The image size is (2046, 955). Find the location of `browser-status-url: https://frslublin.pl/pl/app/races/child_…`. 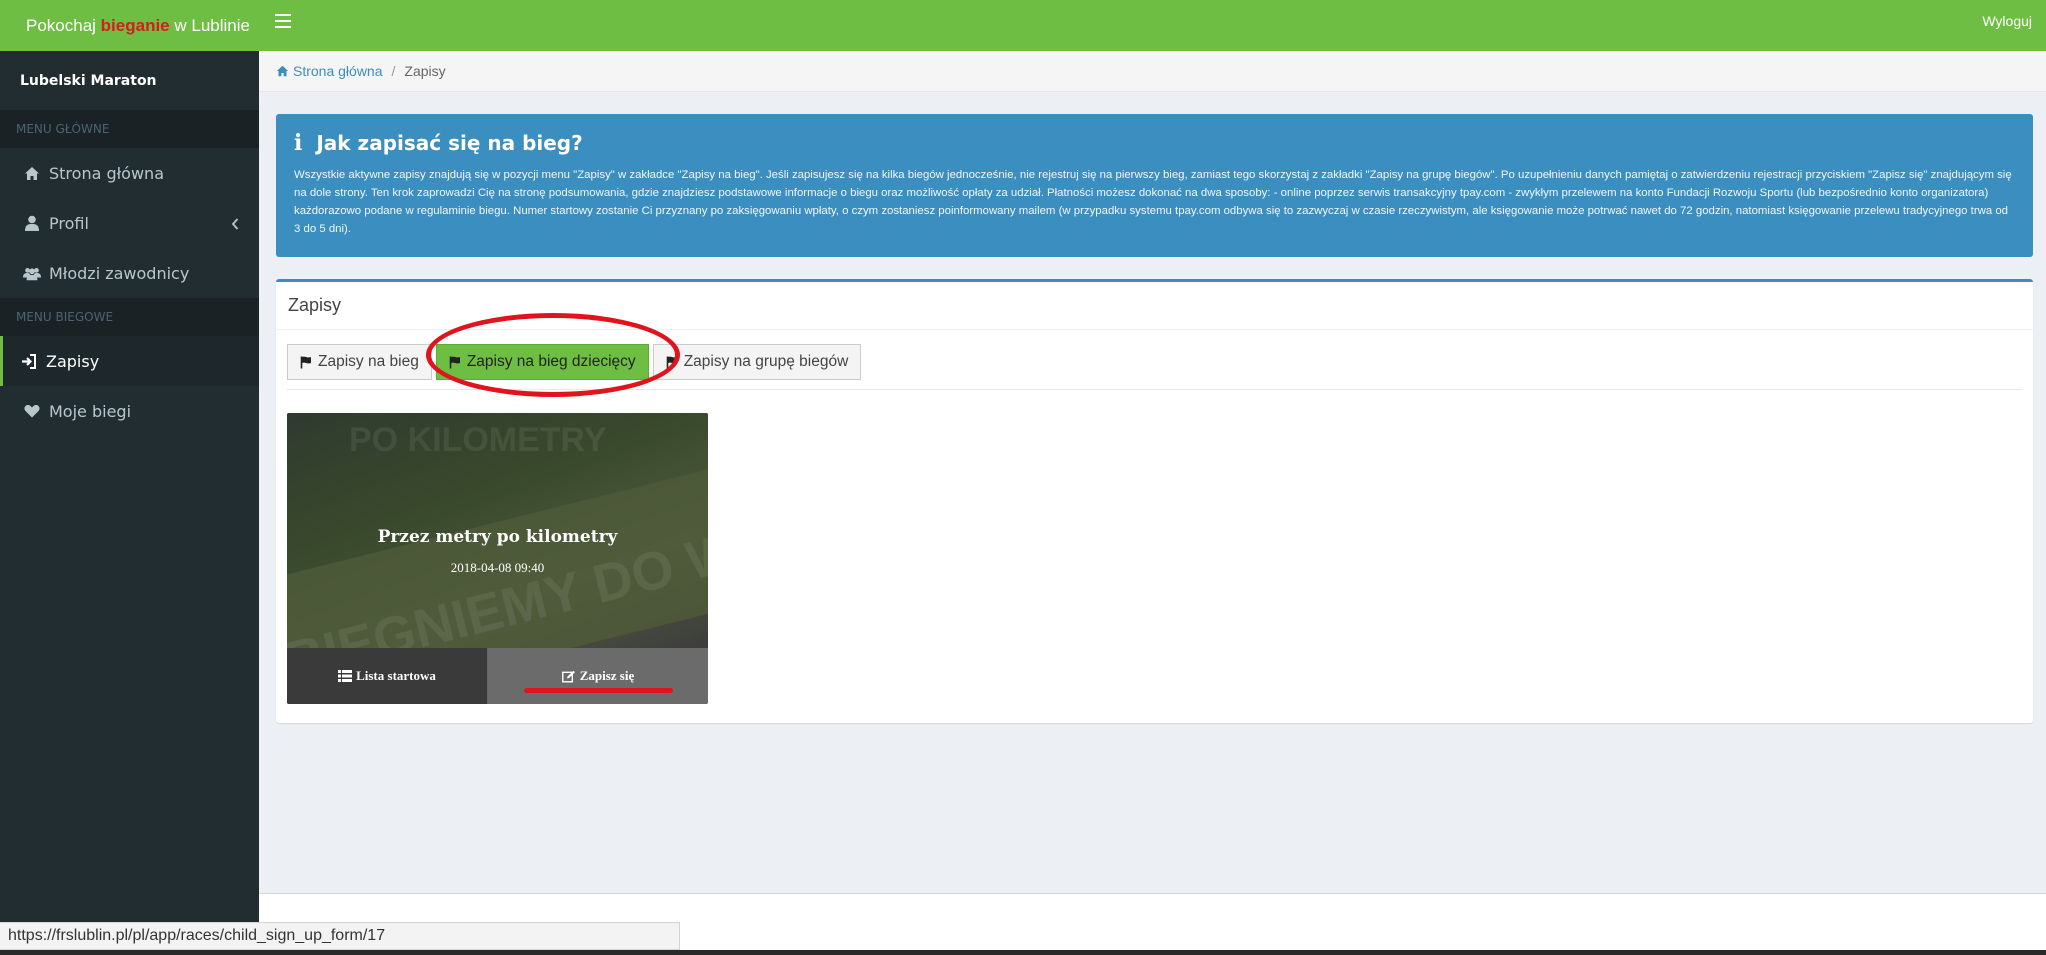

browser-status-url: https://frslublin.pl/pl/app/races/child_… is located at coordinates (340, 936).